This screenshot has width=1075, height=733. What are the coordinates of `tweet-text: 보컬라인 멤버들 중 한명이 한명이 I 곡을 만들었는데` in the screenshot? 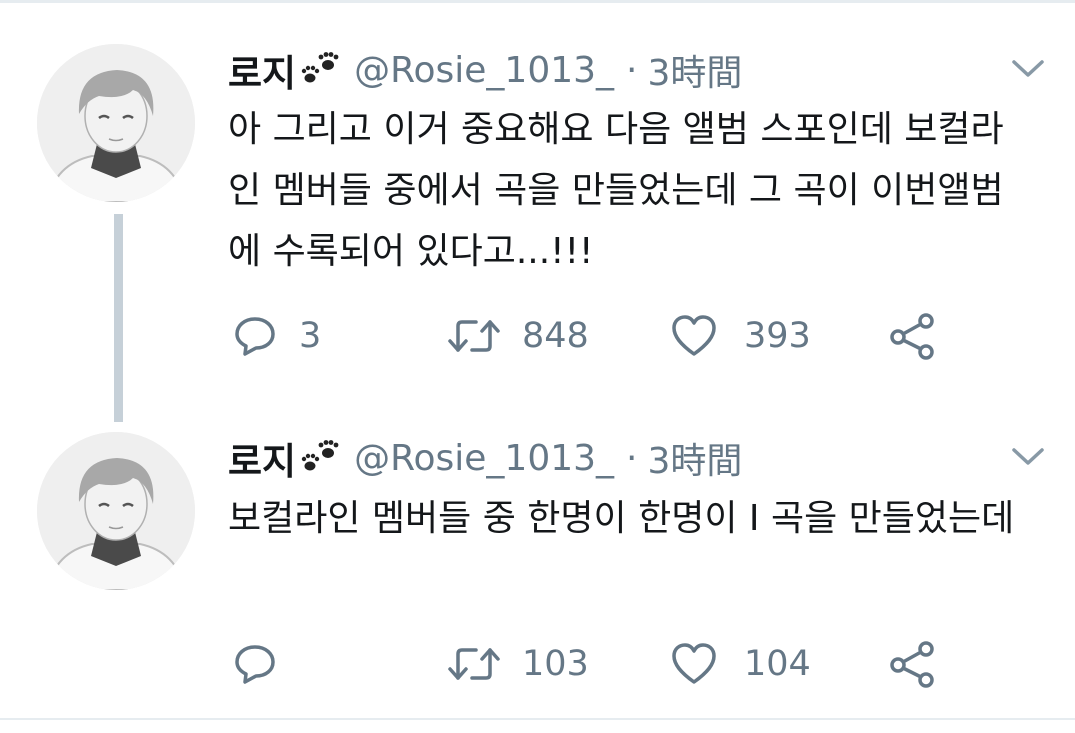 It's located at (621, 518).